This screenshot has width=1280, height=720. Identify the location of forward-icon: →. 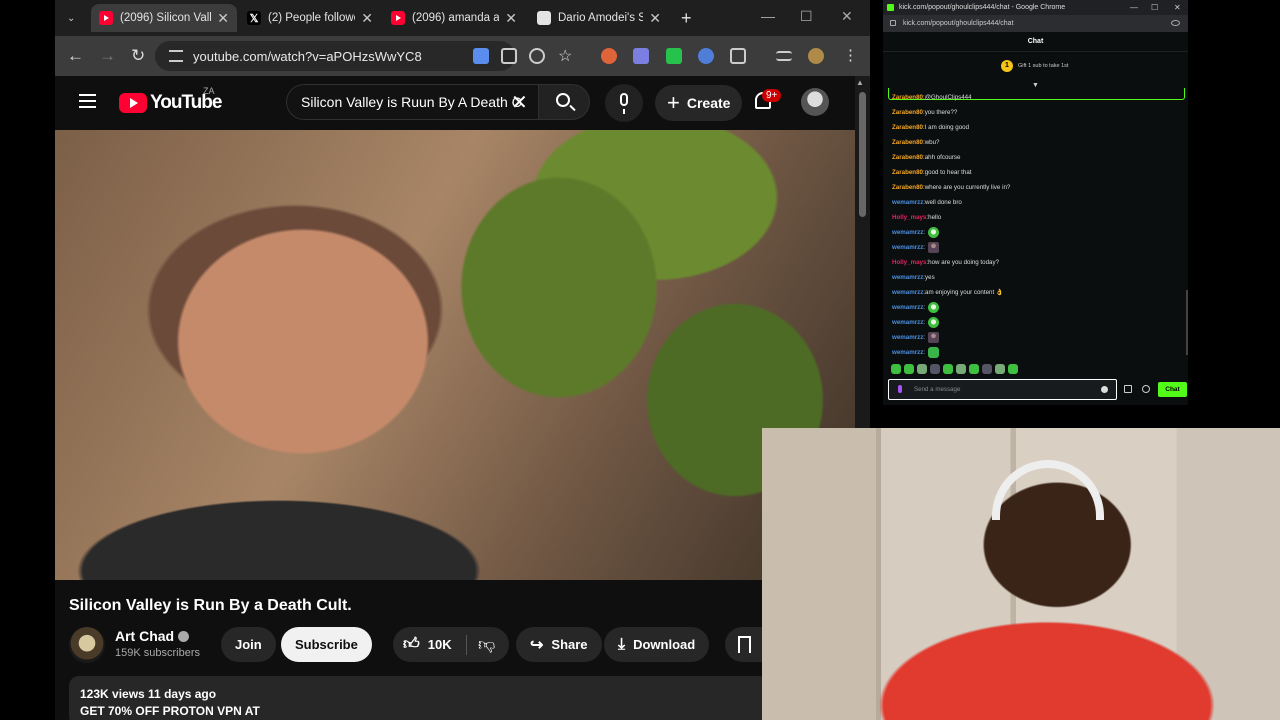
(107, 56).